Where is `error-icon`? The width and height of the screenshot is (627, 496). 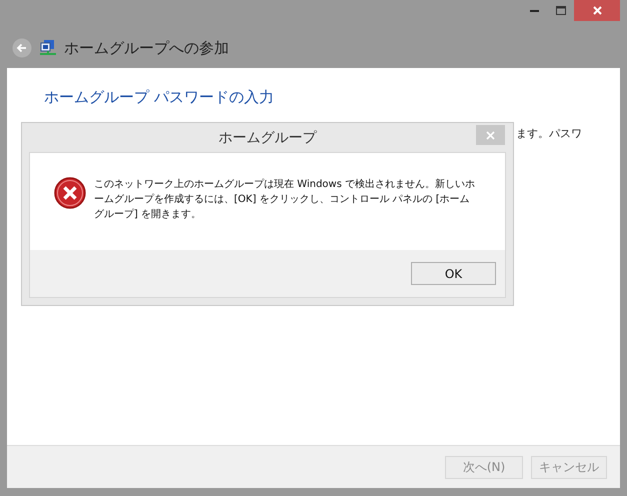 error-icon is located at coordinates (70, 193).